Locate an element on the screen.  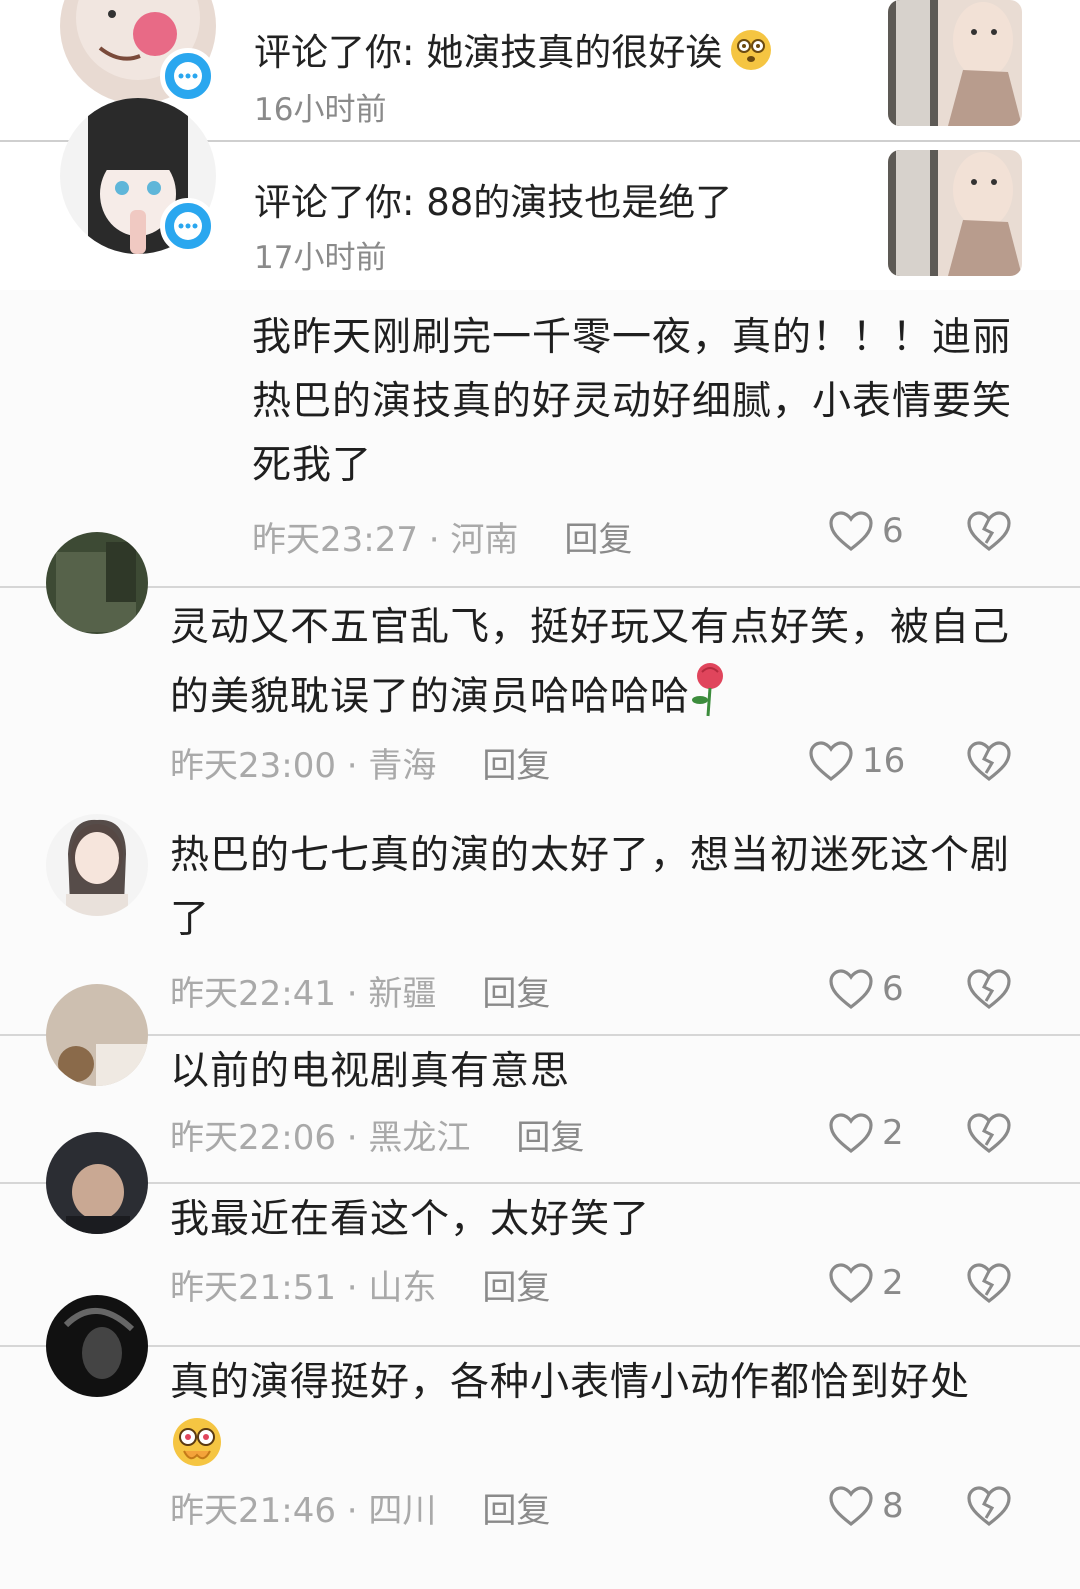
notification-item: 评论了你: 88的演技也是绝了 17小时前 is located at coordinates (540, 194).